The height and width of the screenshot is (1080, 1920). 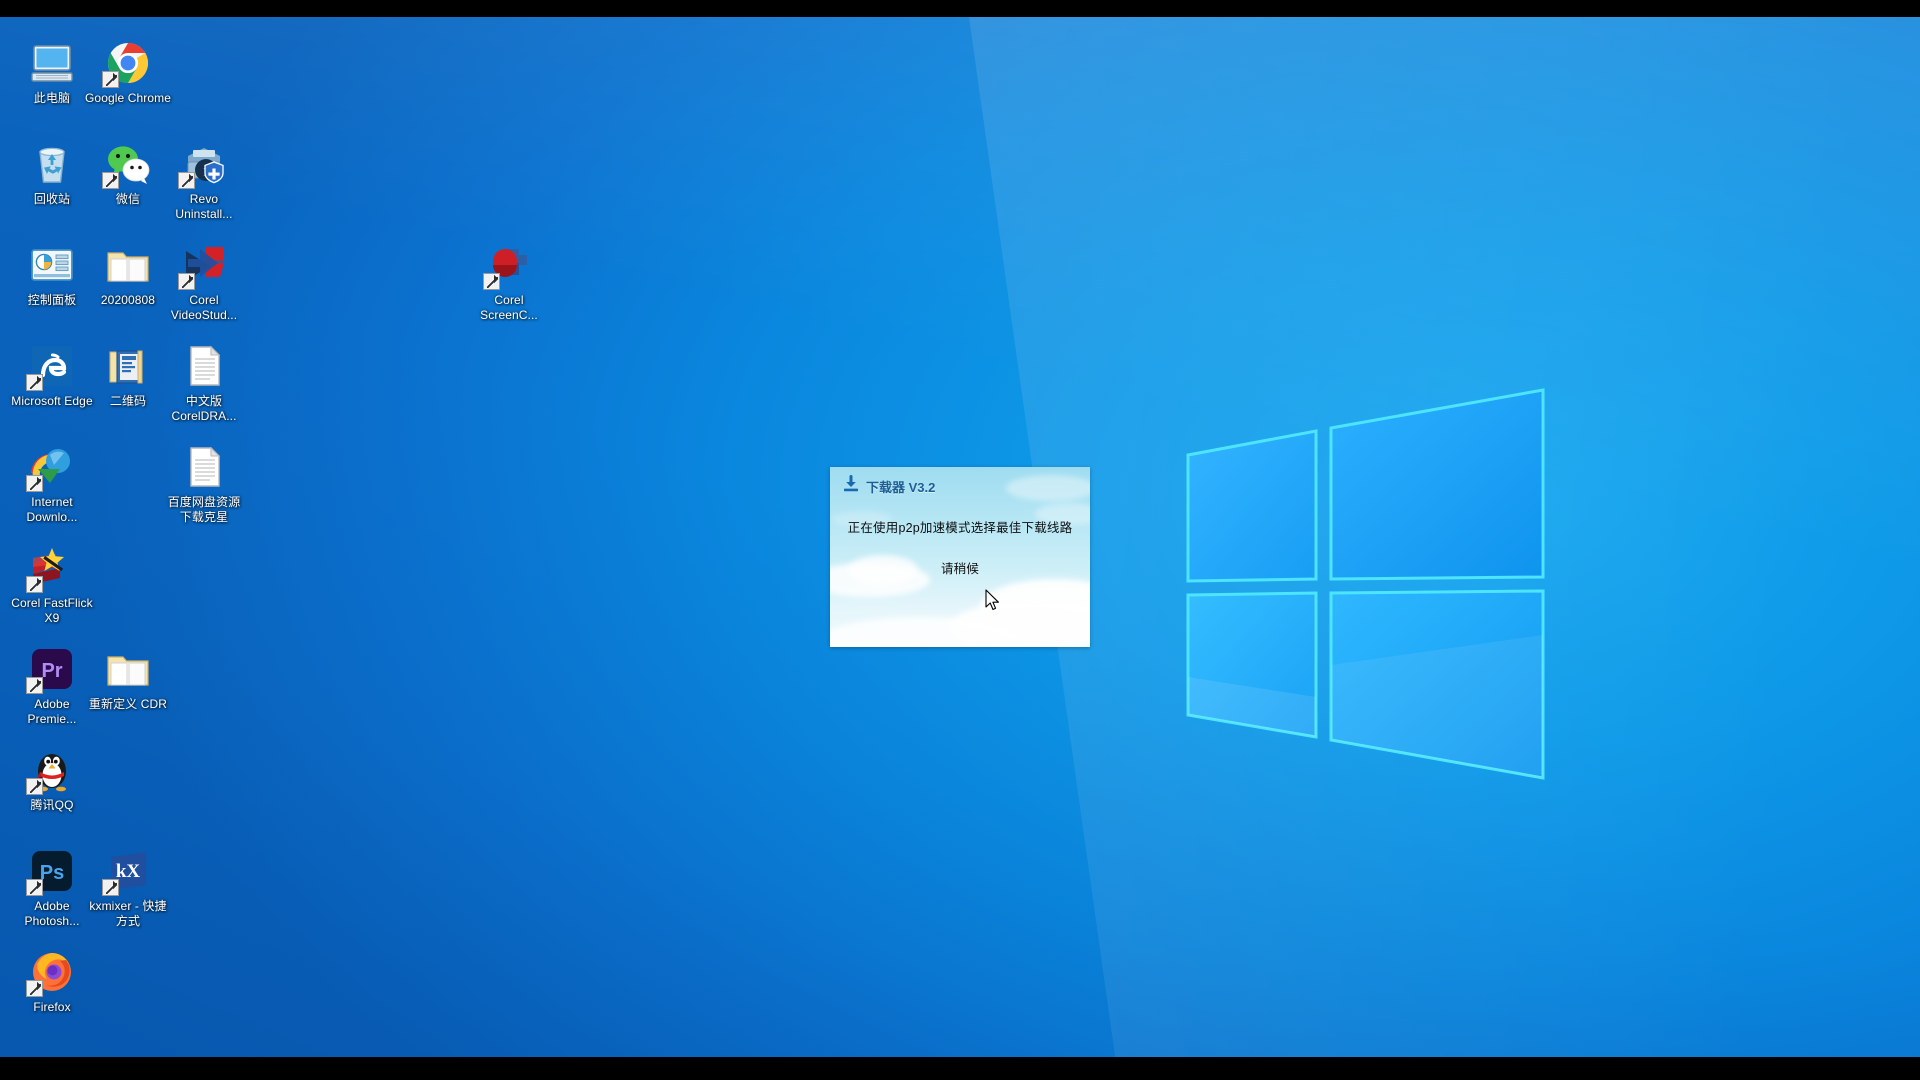 I want to click on svg-text: Ps, so click(x=52, y=873).